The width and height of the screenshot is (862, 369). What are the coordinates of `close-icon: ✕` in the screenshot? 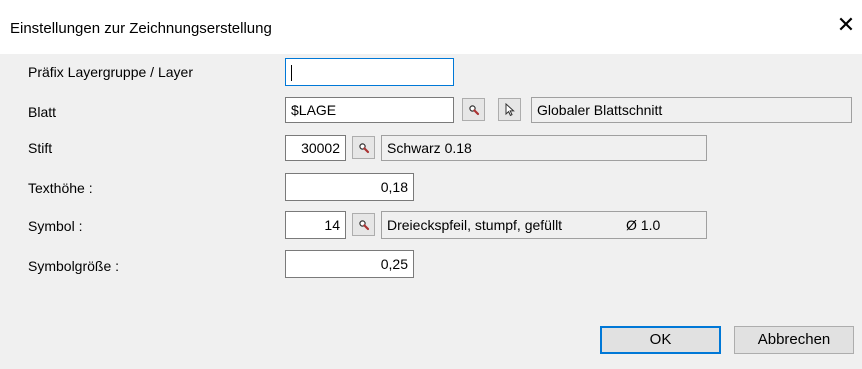 It's located at (846, 25).